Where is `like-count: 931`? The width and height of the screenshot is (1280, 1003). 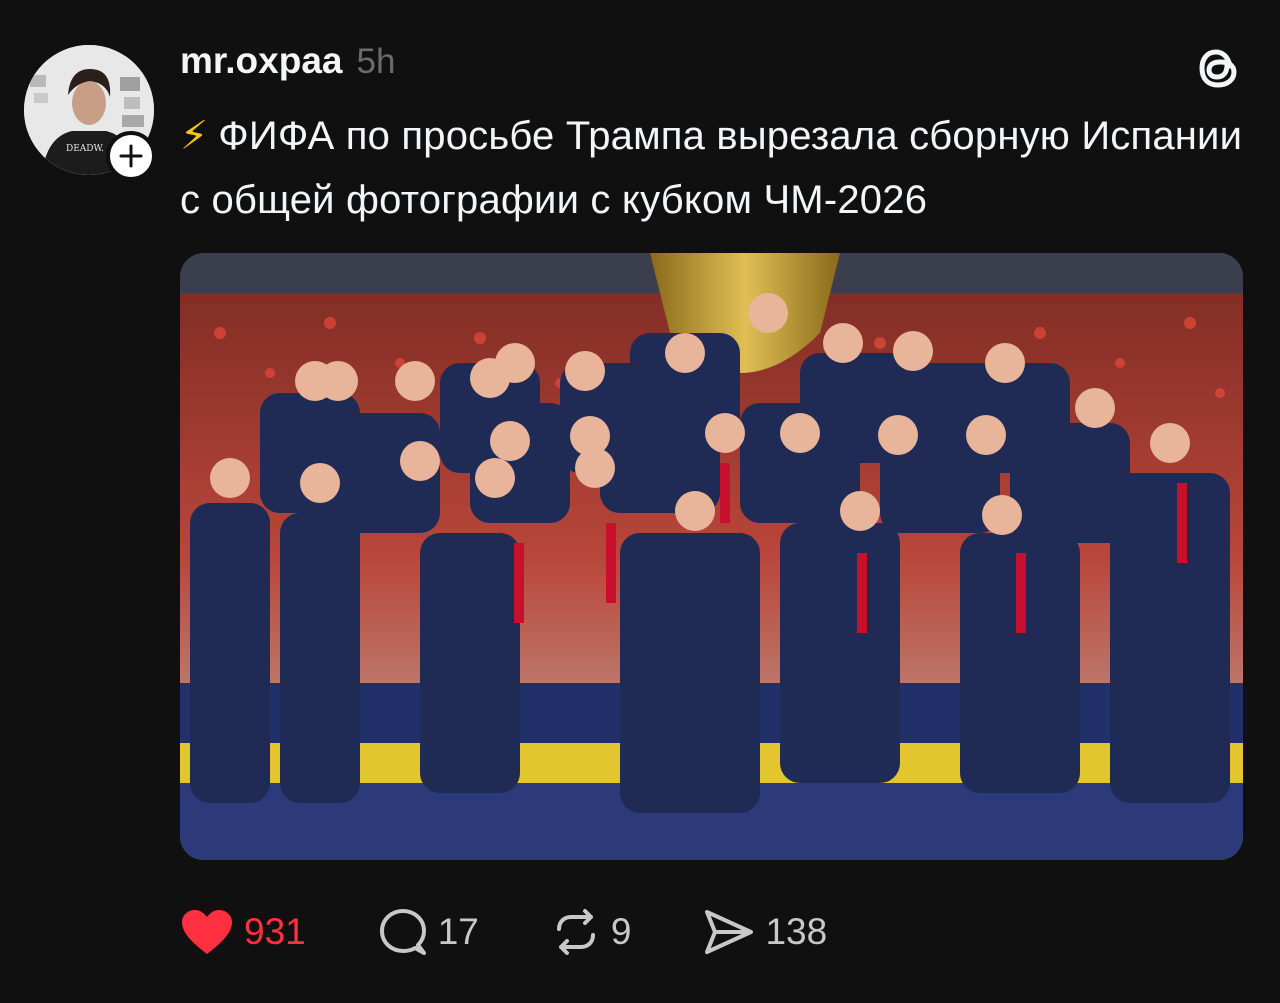 like-count: 931 is located at coordinates (275, 931).